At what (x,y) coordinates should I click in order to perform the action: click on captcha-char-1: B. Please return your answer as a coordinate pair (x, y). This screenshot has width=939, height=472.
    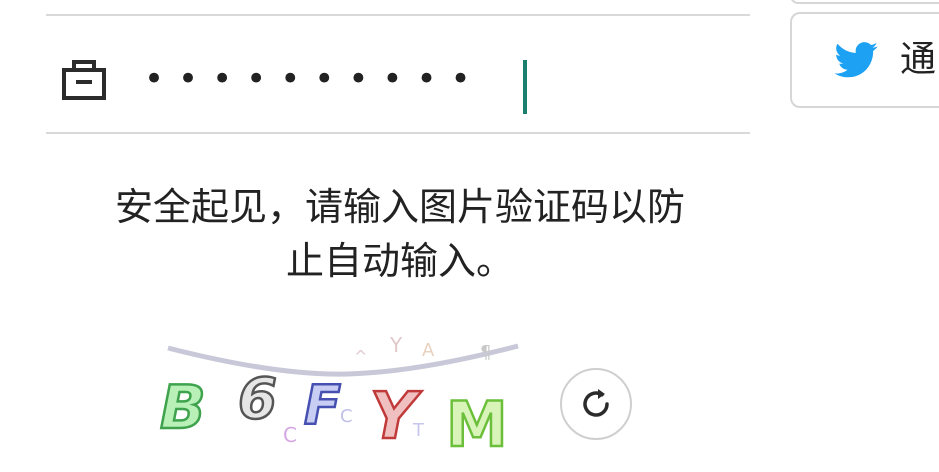
    Looking at the image, I should click on (183, 408).